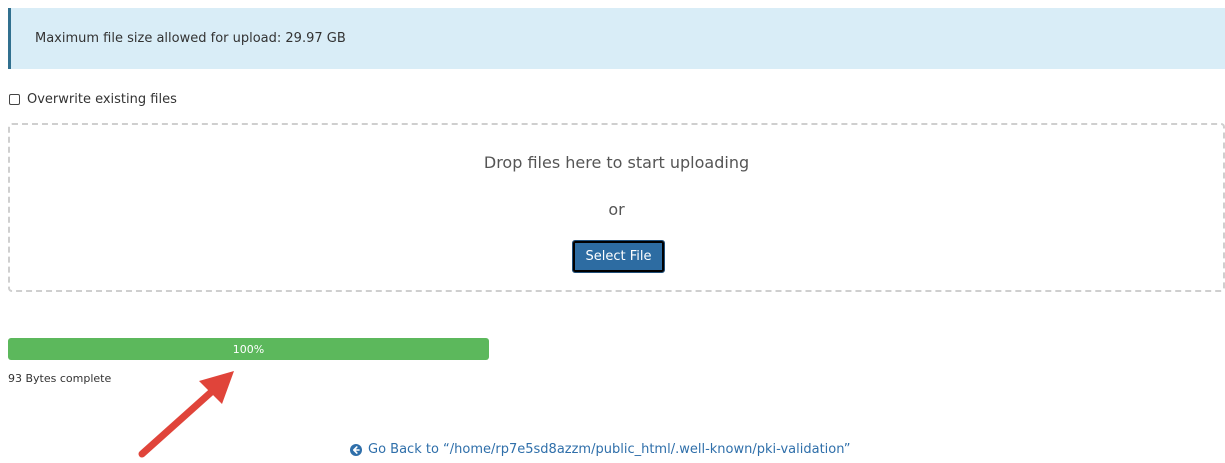  I want to click on dropzone-or-text: or, so click(616, 209).